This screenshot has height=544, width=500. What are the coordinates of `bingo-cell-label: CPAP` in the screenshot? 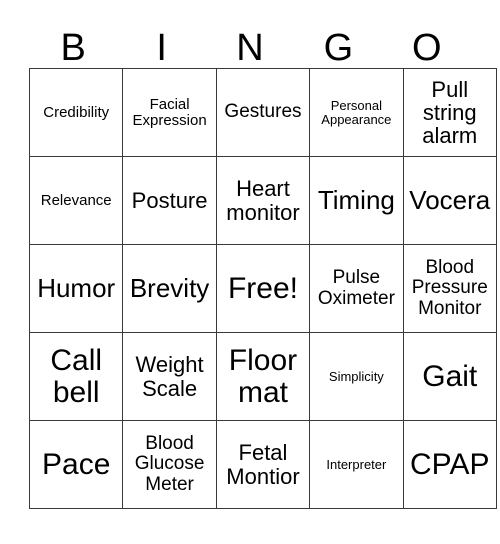 It's located at (450, 464).